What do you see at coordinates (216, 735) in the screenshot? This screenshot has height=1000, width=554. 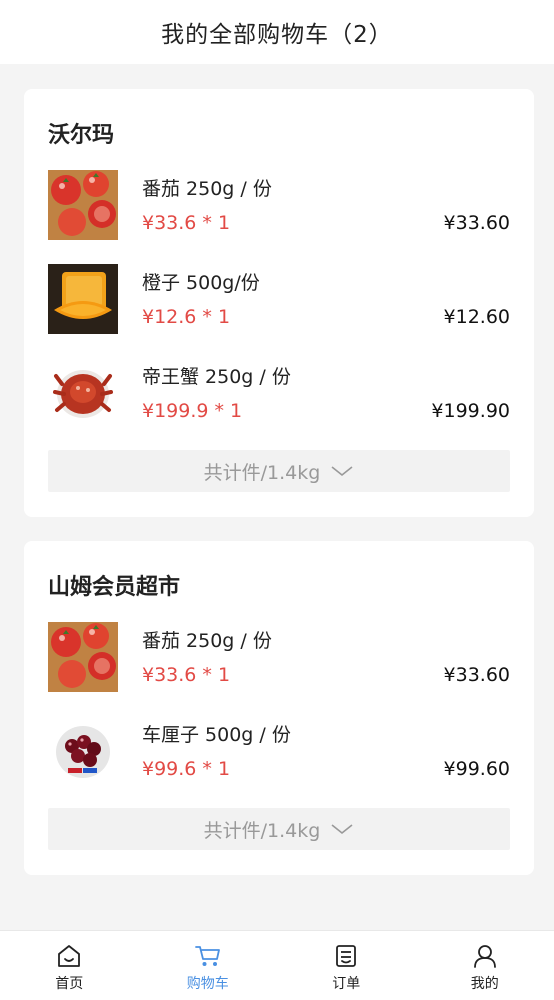 I see `item-name: 车厘子 500g / 份` at bounding box center [216, 735].